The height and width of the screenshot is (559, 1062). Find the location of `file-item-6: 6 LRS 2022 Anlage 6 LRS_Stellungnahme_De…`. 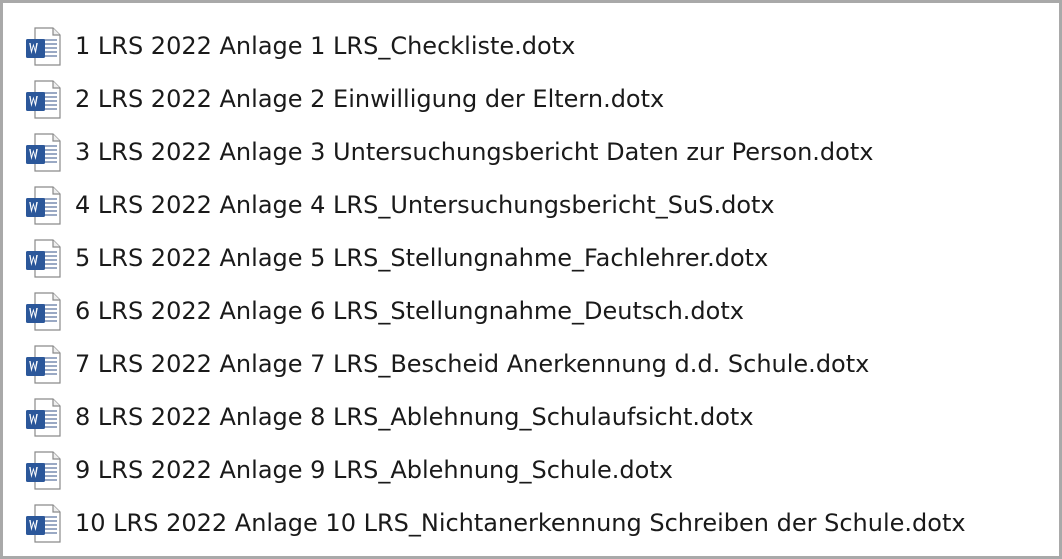

file-item-6: 6 LRS 2022 Anlage 6 LRS_Stellungnahme_De… is located at coordinates (531, 313).